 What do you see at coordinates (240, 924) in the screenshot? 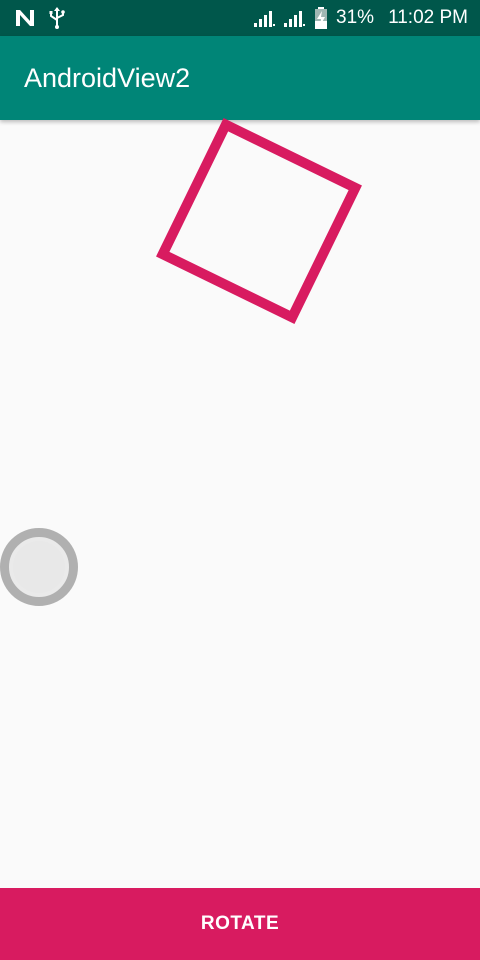
I see `rotate-button: ROTATE` at bounding box center [240, 924].